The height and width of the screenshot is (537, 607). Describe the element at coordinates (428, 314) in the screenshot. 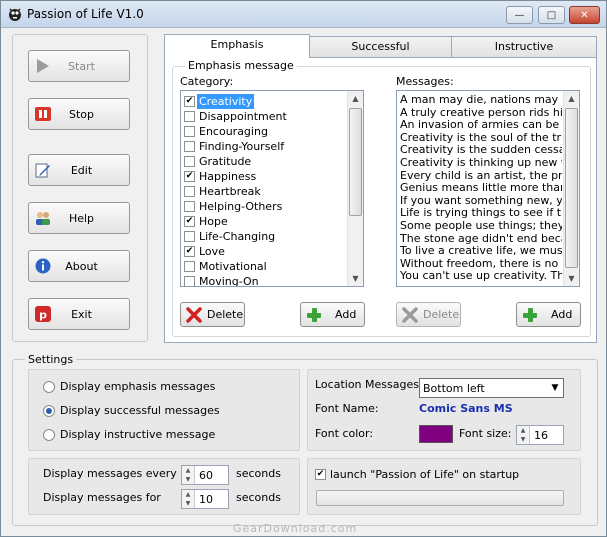

I see `message-delete-button: Delete` at that location.